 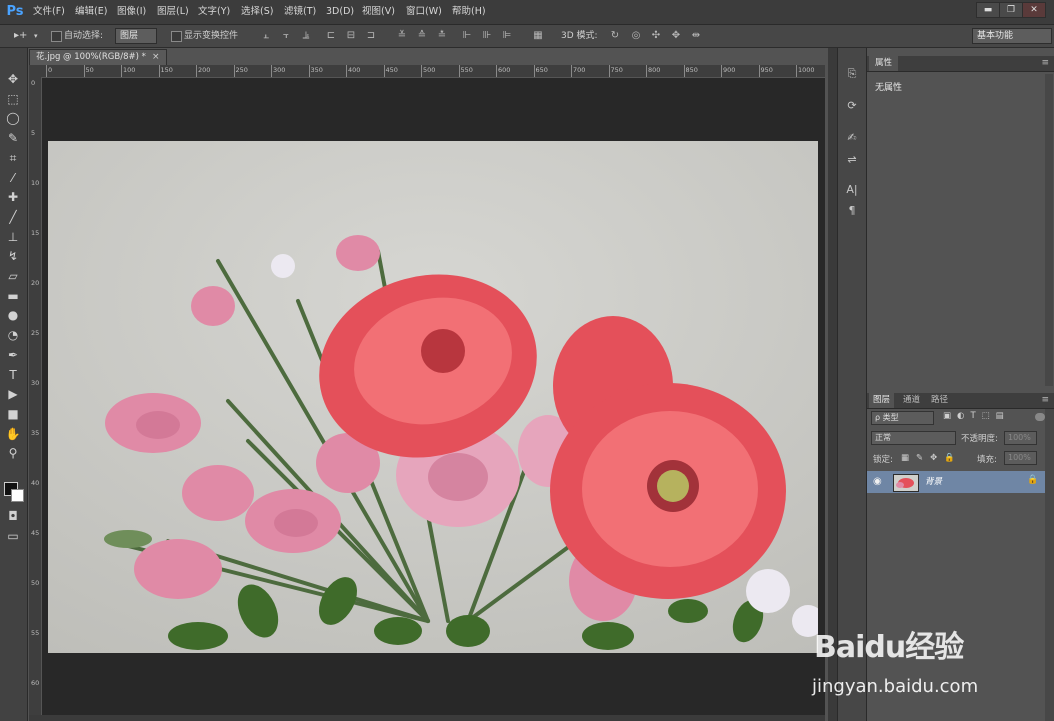 I want to click on 3d-scale-icon: ⇹, so click(x=696, y=35).